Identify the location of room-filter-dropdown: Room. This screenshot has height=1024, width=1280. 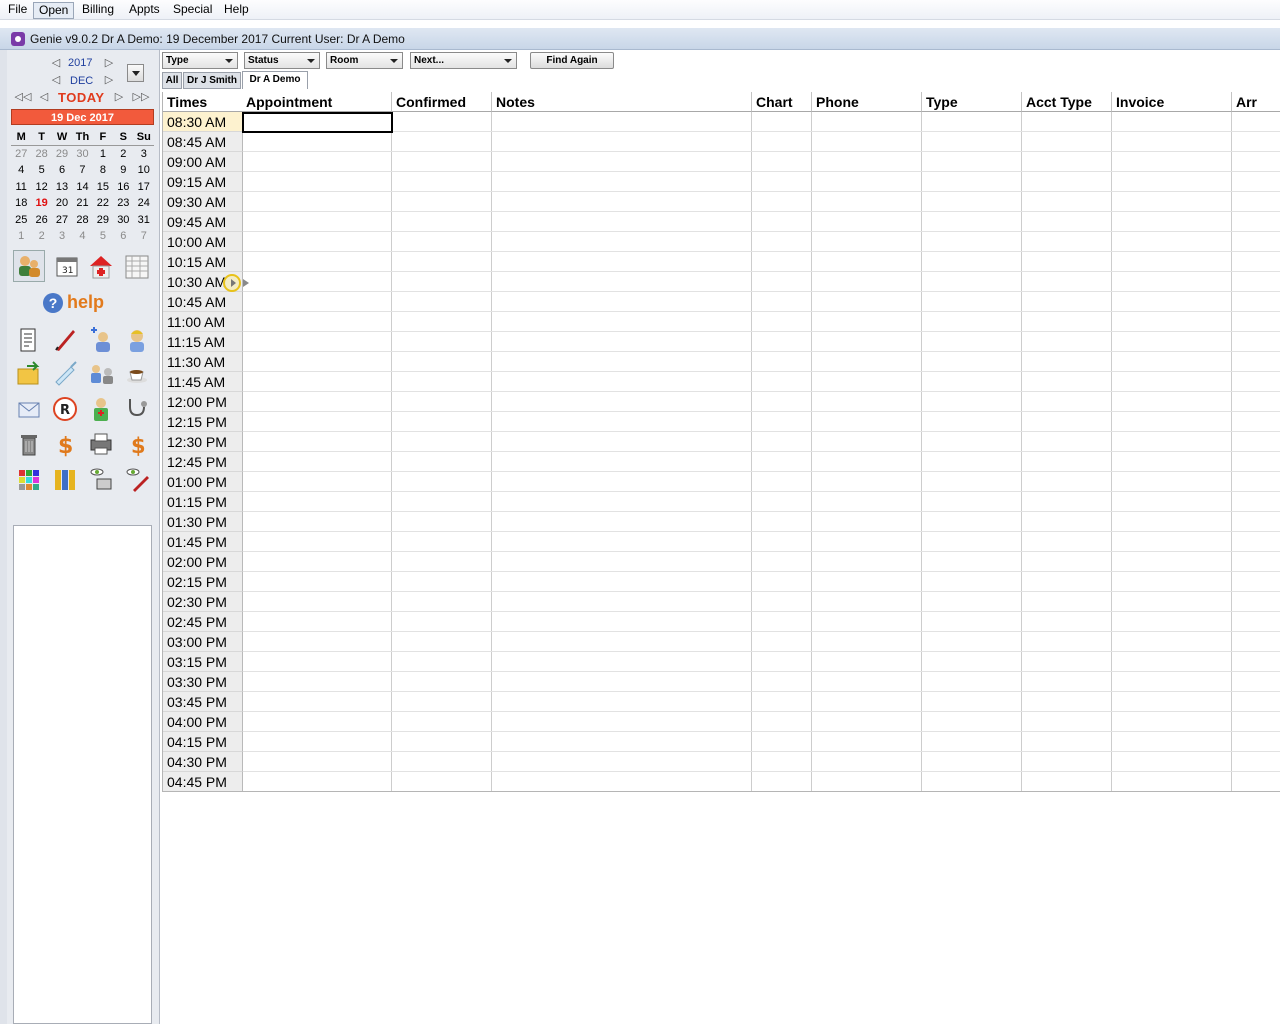
(364, 60).